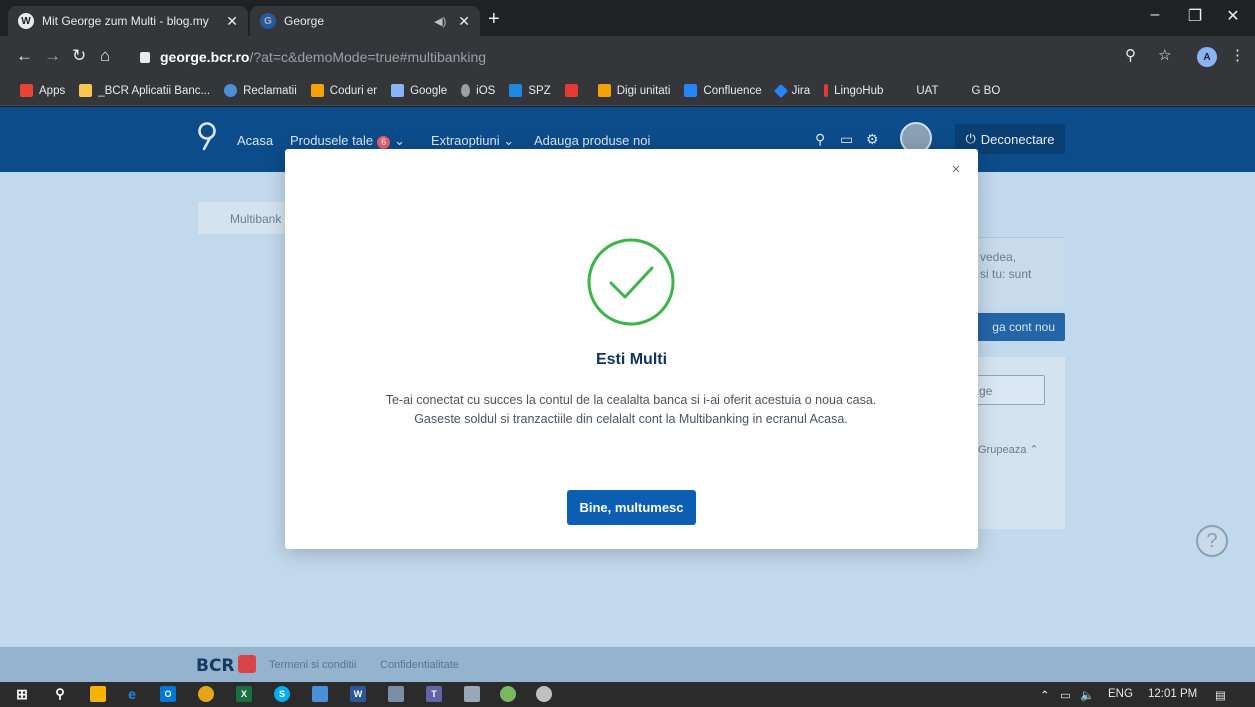  Describe the element at coordinates (631, 282) in the screenshot. I see `success-check-icon` at that location.